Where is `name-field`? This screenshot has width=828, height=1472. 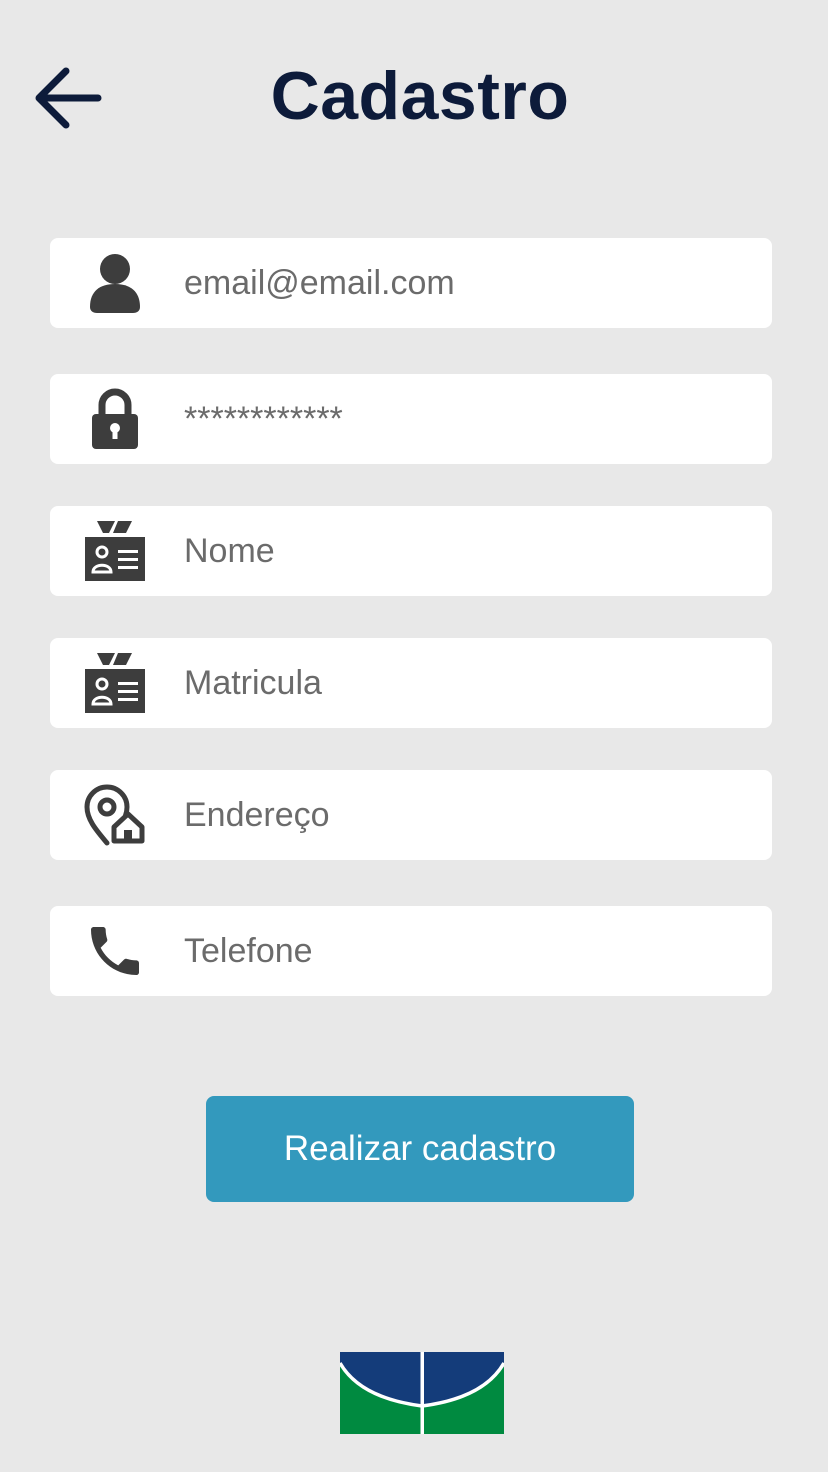
name-field is located at coordinates (411, 551).